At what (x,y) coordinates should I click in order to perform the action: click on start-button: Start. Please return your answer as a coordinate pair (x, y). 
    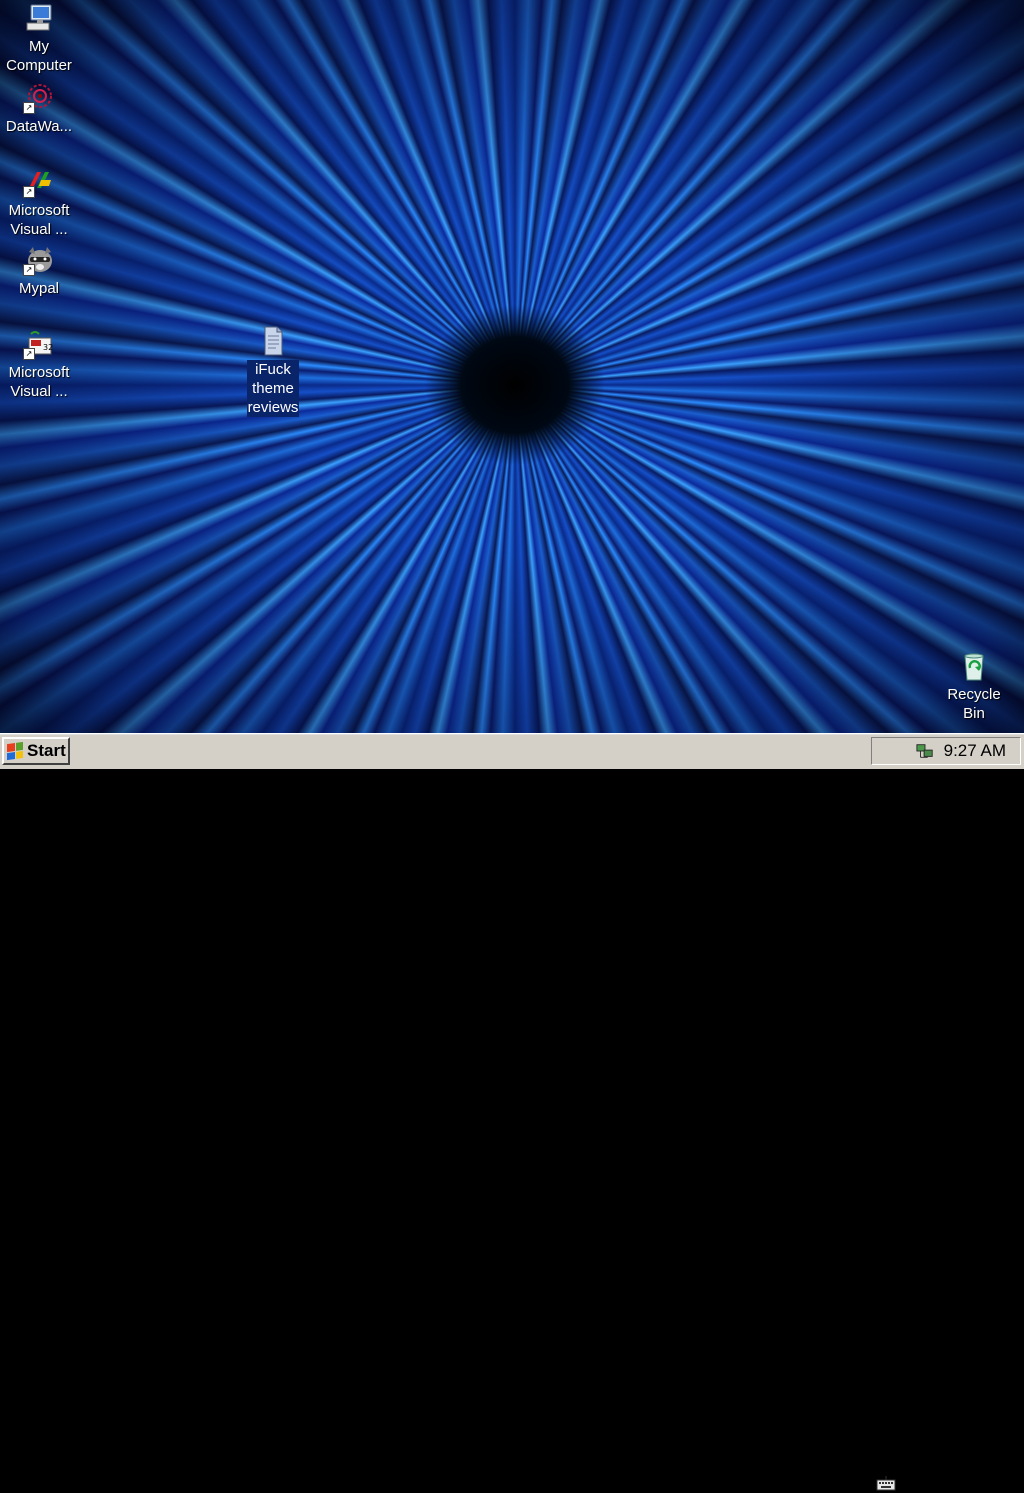
    Looking at the image, I should click on (36, 751).